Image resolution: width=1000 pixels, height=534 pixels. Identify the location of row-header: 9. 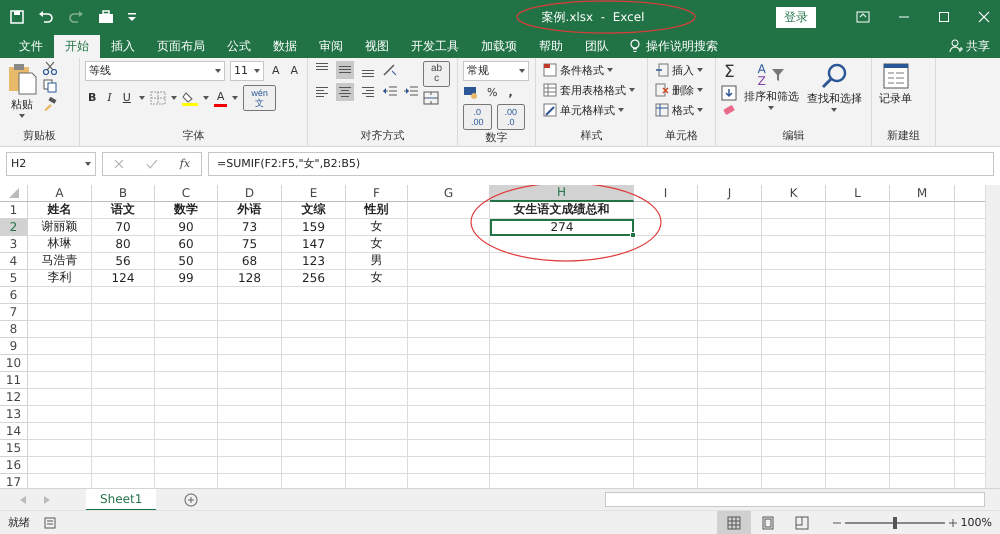
(14, 346).